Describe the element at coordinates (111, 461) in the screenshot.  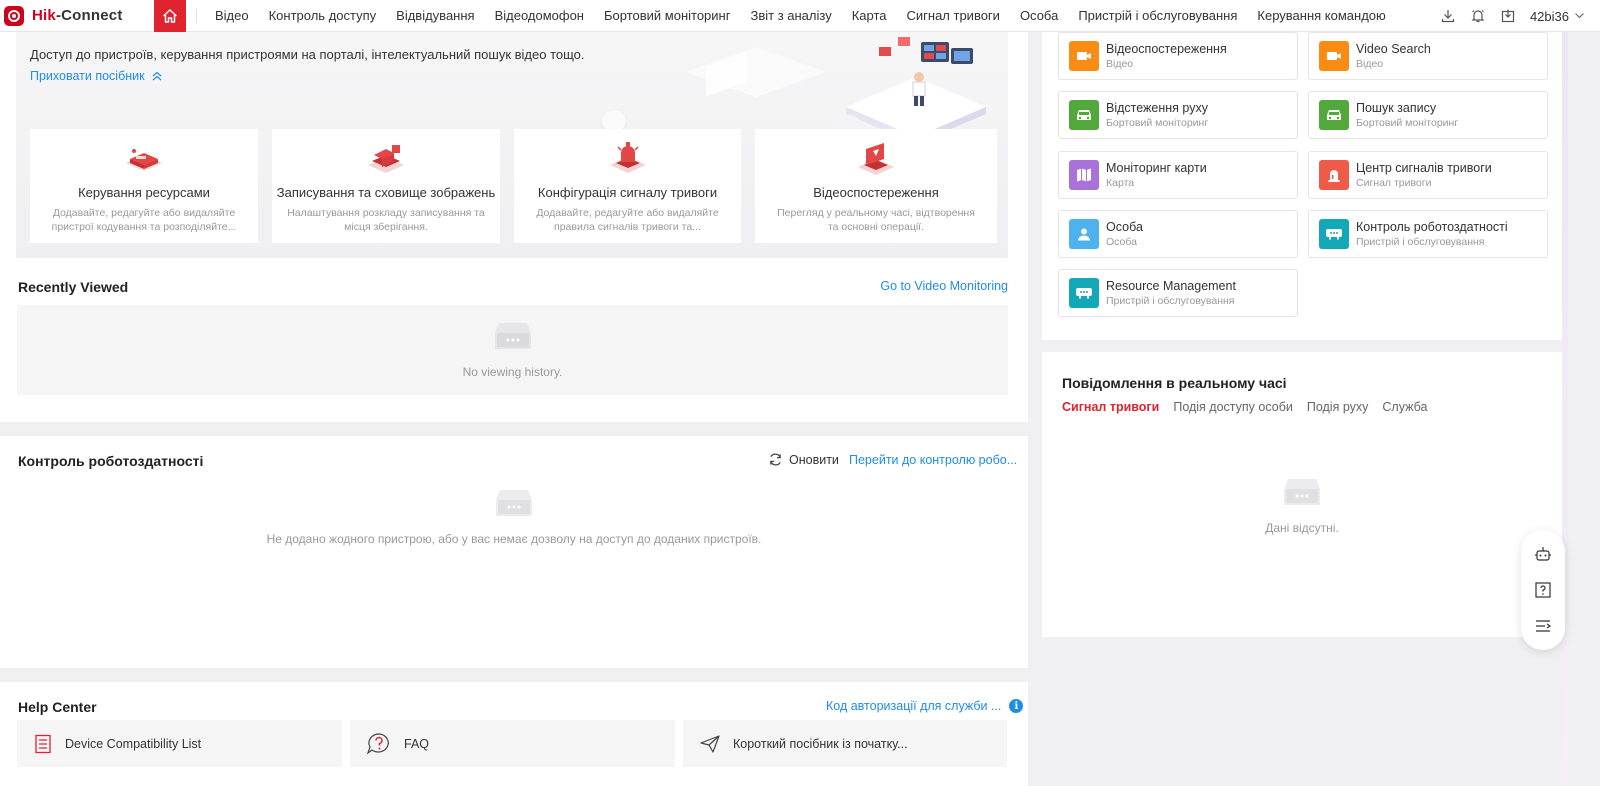
I see `health-monitoring-title: Контроль роботоздатності` at that location.